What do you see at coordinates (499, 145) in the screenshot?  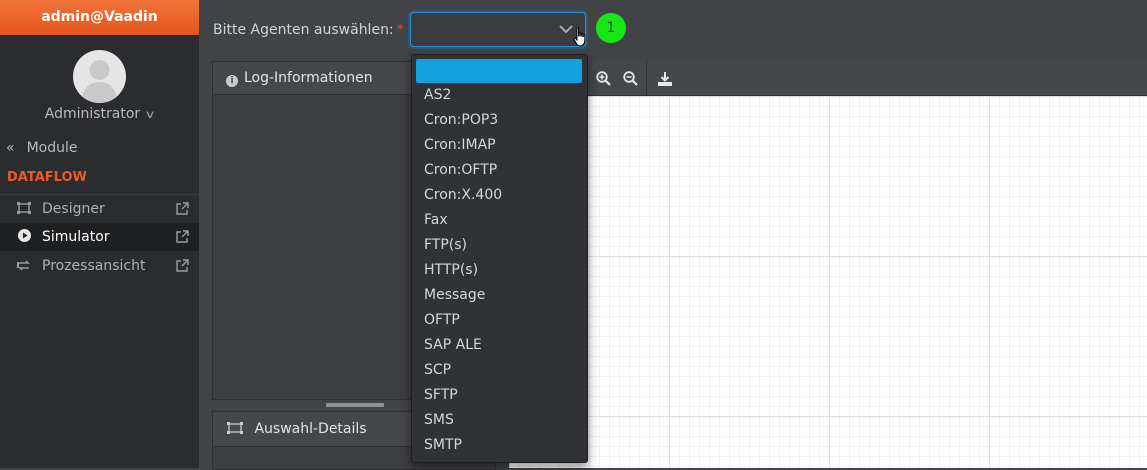 I see `option-item: Cron:IMAP` at bounding box center [499, 145].